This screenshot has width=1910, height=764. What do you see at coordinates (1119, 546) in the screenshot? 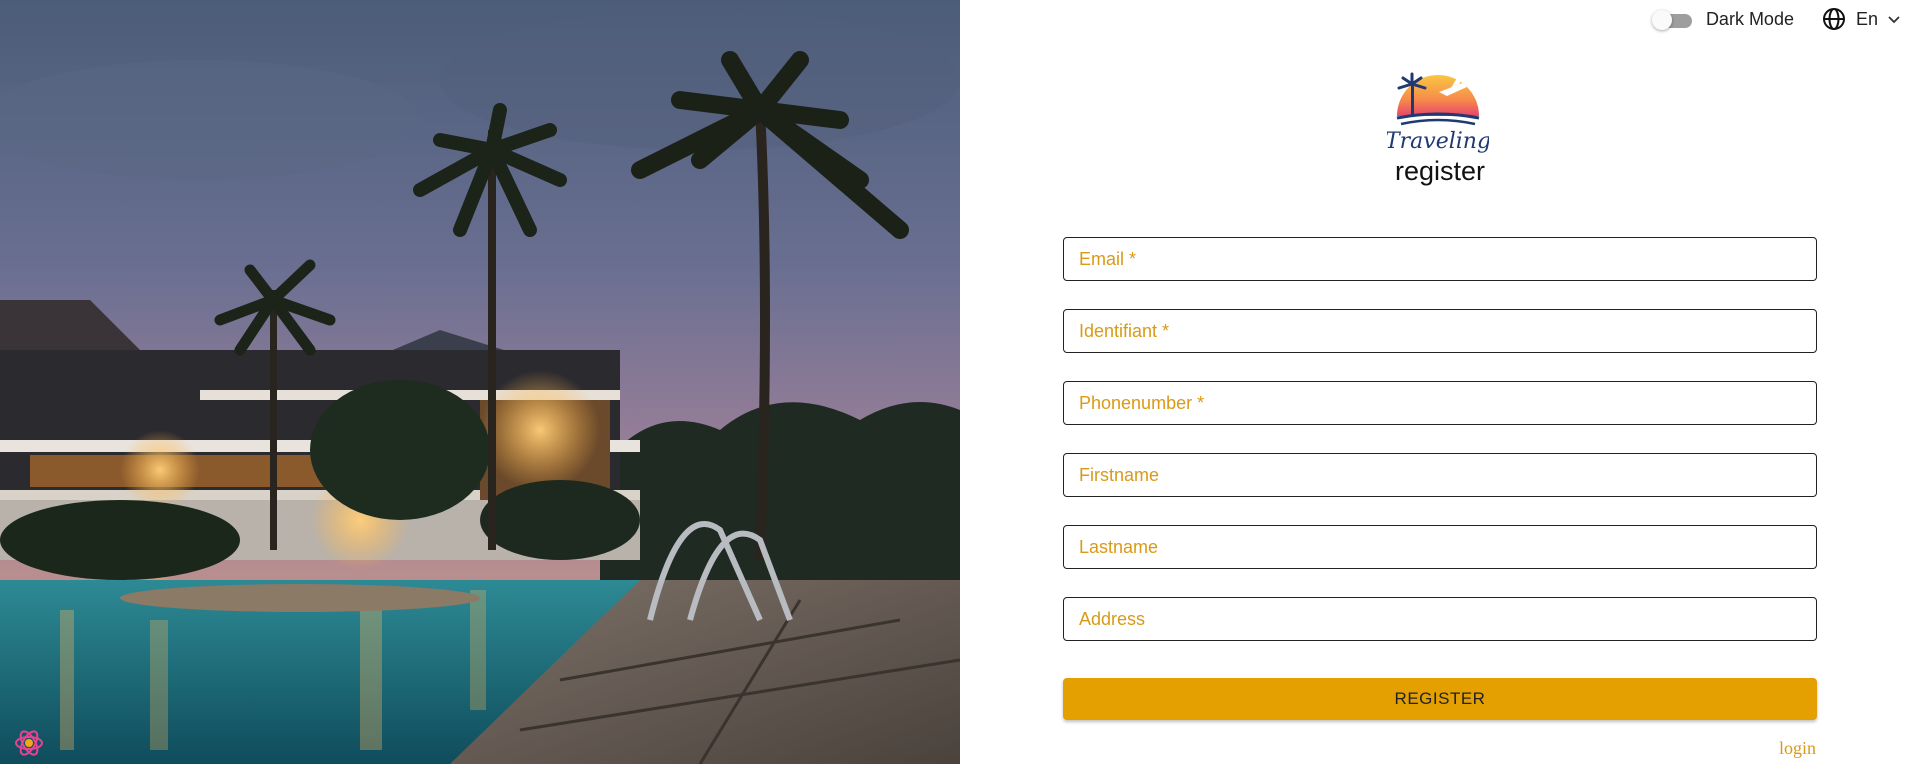
I see `field-label: Lastname` at bounding box center [1119, 546].